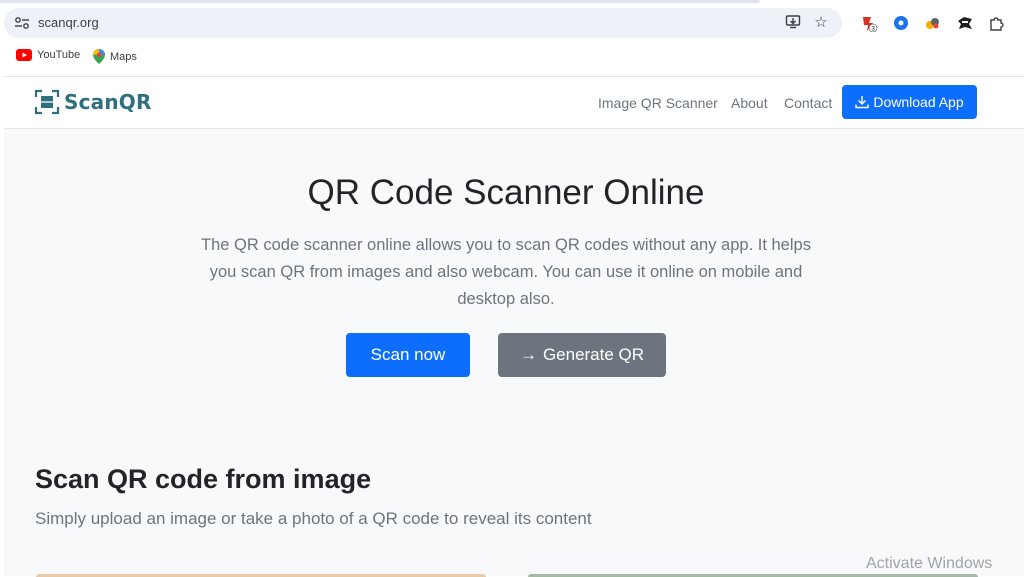 The image size is (1024, 577). What do you see at coordinates (22, 23) in the screenshot?
I see `site-settings-icon` at bounding box center [22, 23].